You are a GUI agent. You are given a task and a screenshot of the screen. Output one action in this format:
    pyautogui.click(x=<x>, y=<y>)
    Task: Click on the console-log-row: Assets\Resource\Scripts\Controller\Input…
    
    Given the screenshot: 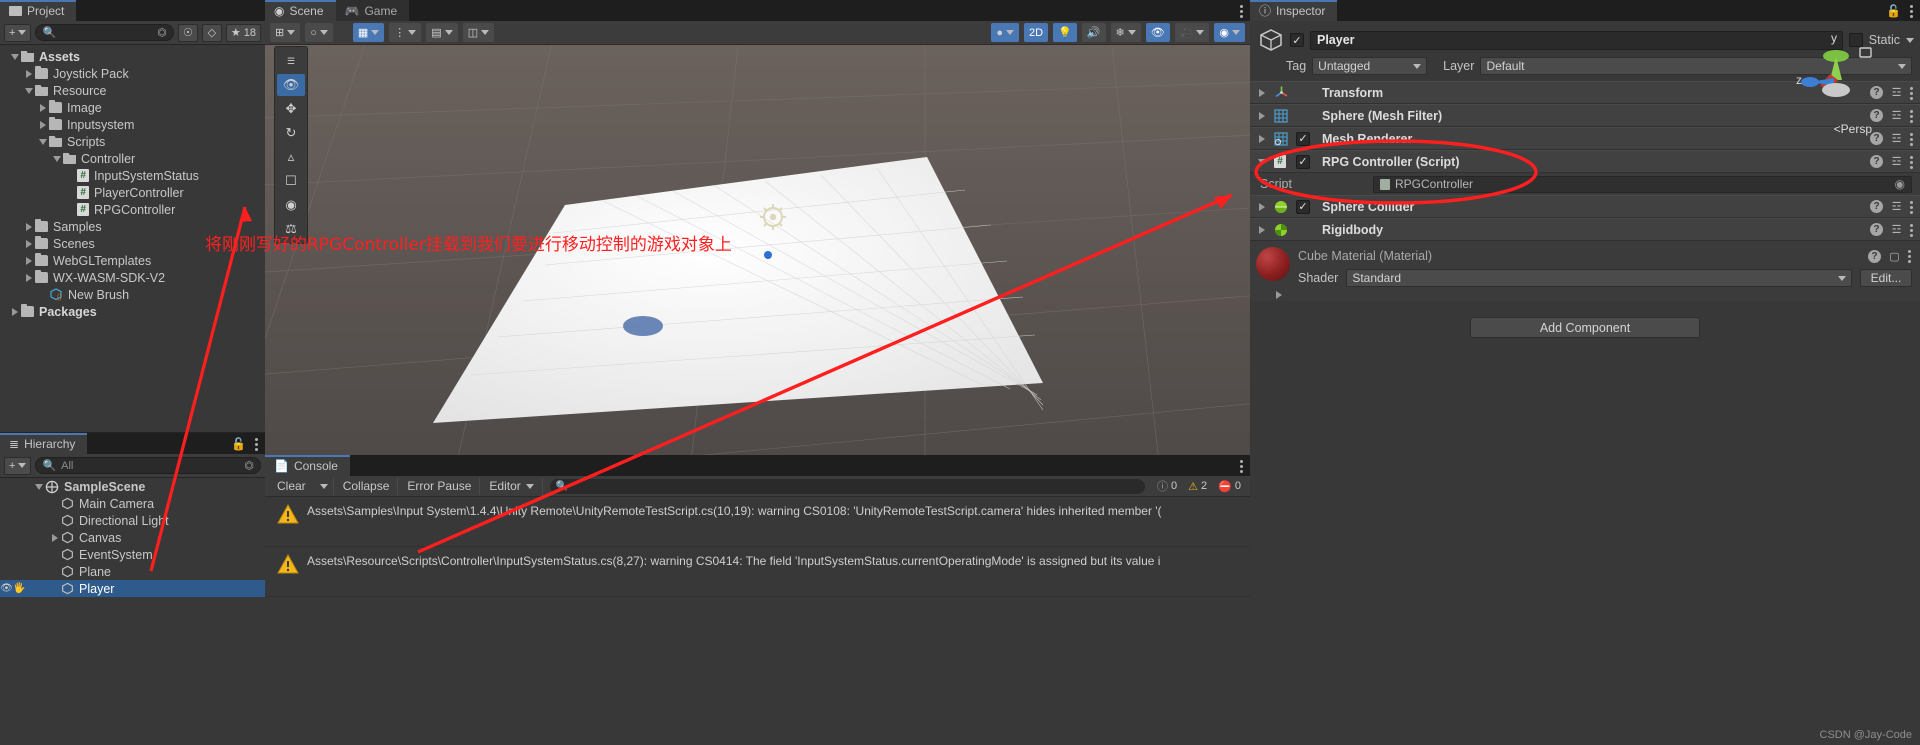 What is the action you would take?
    pyautogui.click(x=757, y=572)
    